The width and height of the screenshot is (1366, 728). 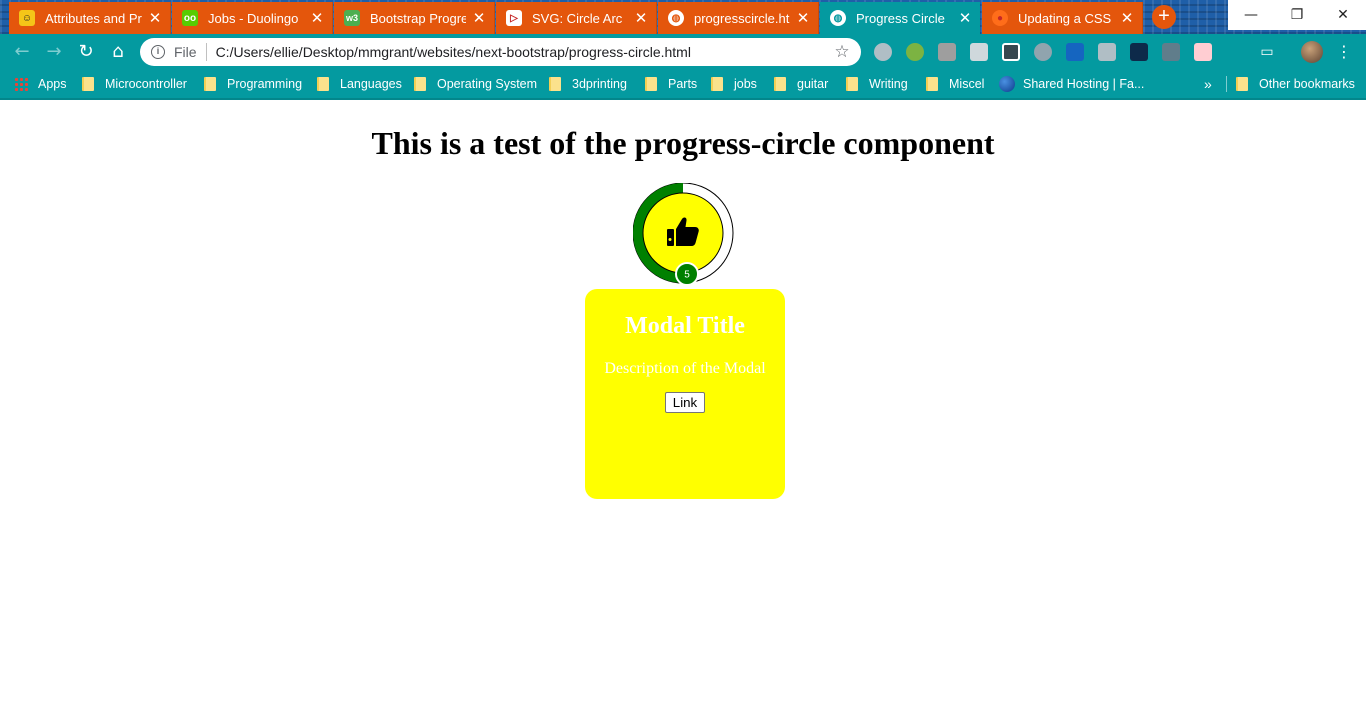 I want to click on bookmark-folder-miscel: Miscel, so click(x=955, y=84).